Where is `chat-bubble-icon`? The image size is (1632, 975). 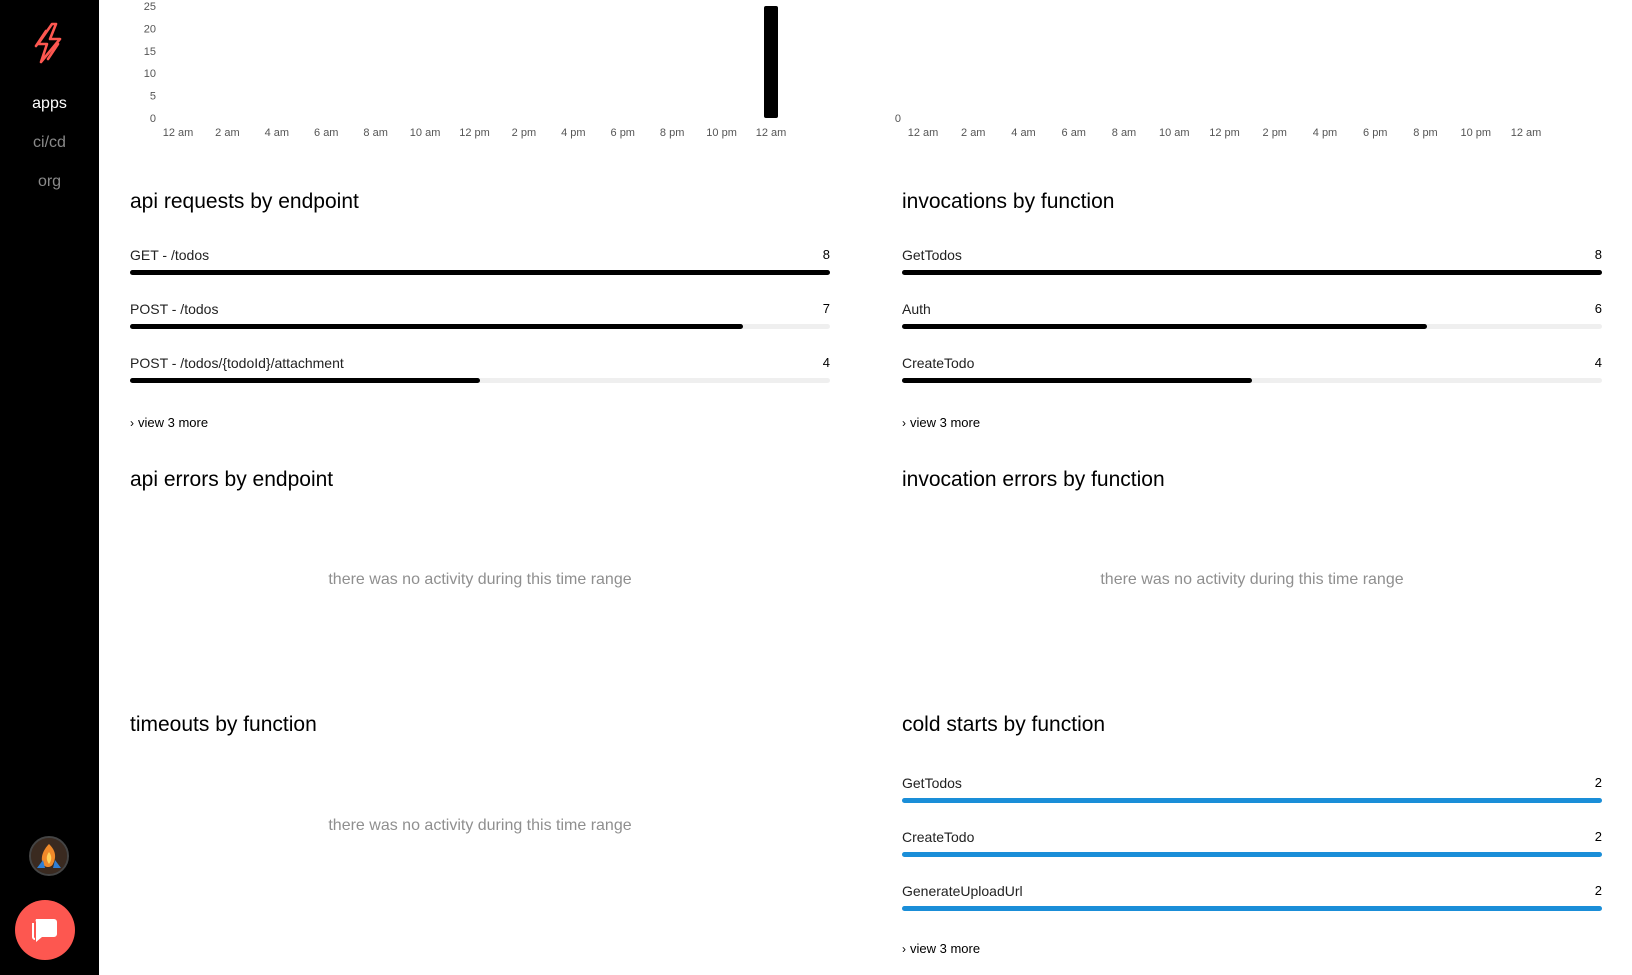 chat-bubble-icon is located at coordinates (44, 930).